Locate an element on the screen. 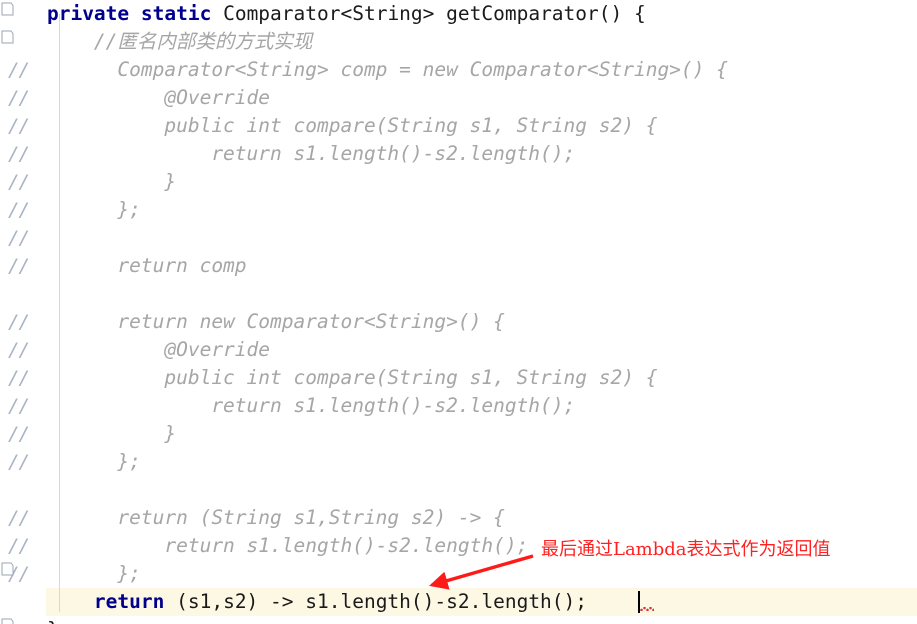  code-token-kw: private static is located at coordinates (129, 13).